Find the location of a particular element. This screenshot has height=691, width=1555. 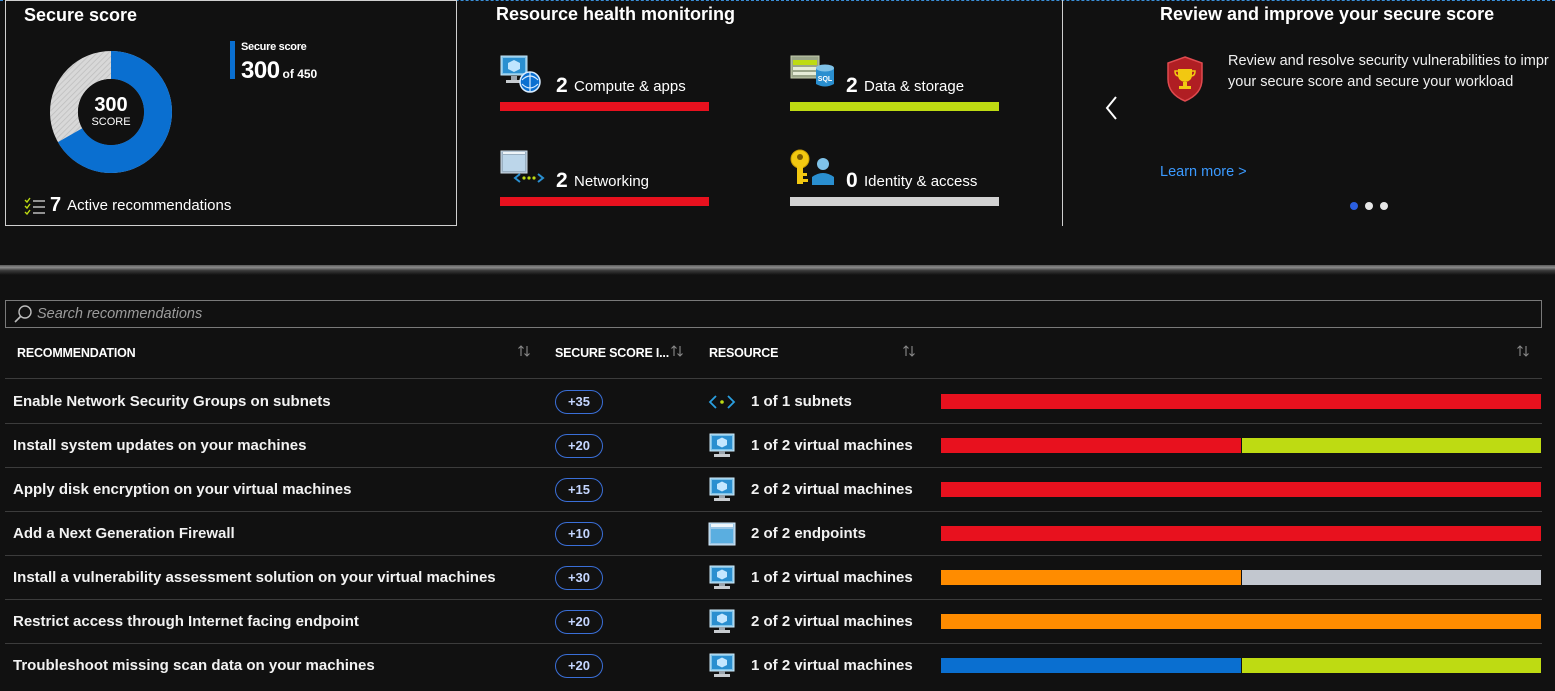

legend-value: 300 of 450 is located at coordinates (279, 71).